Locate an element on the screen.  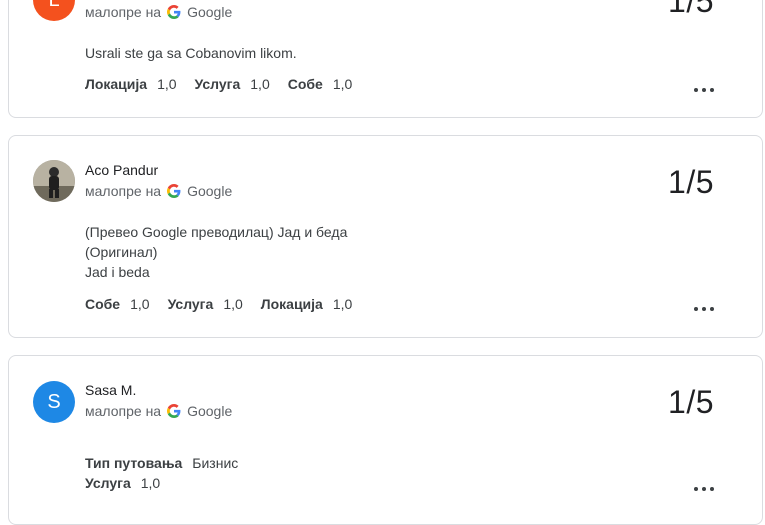
avatar: L is located at coordinates (54, 10).